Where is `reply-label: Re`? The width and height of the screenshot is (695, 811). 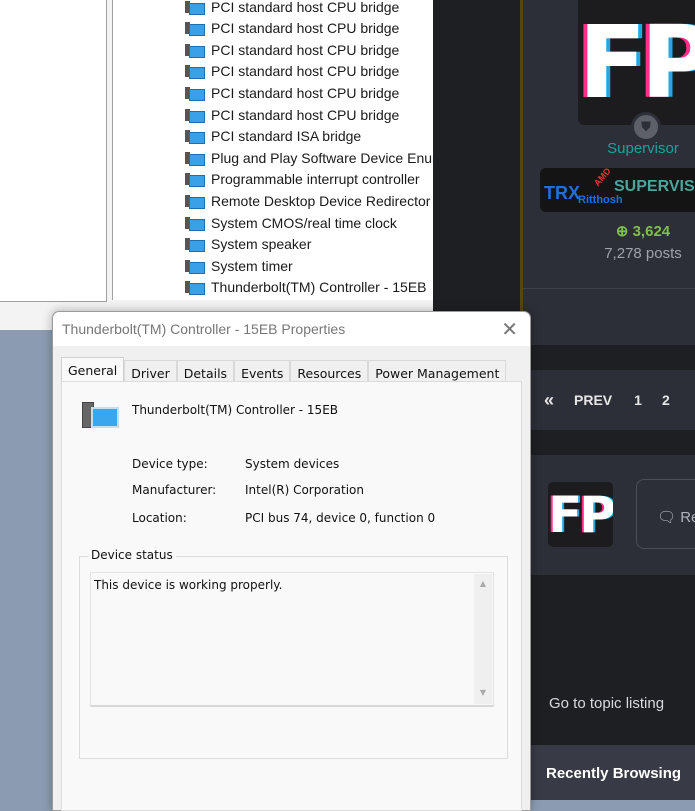 reply-label: Re is located at coordinates (687, 517).